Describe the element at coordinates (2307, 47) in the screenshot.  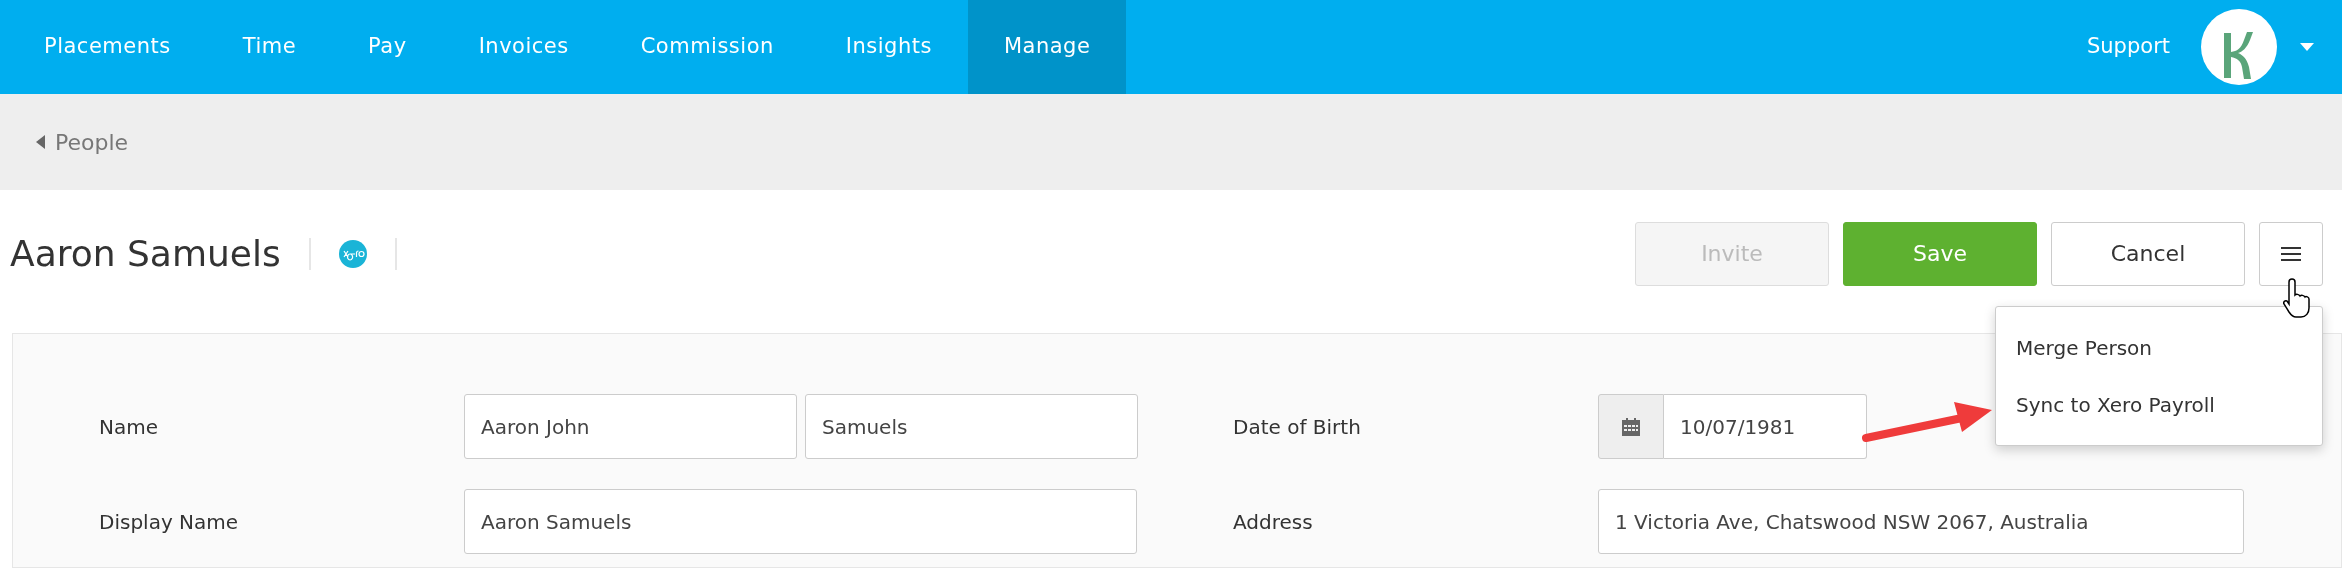
I see `caret-down-icon` at that location.